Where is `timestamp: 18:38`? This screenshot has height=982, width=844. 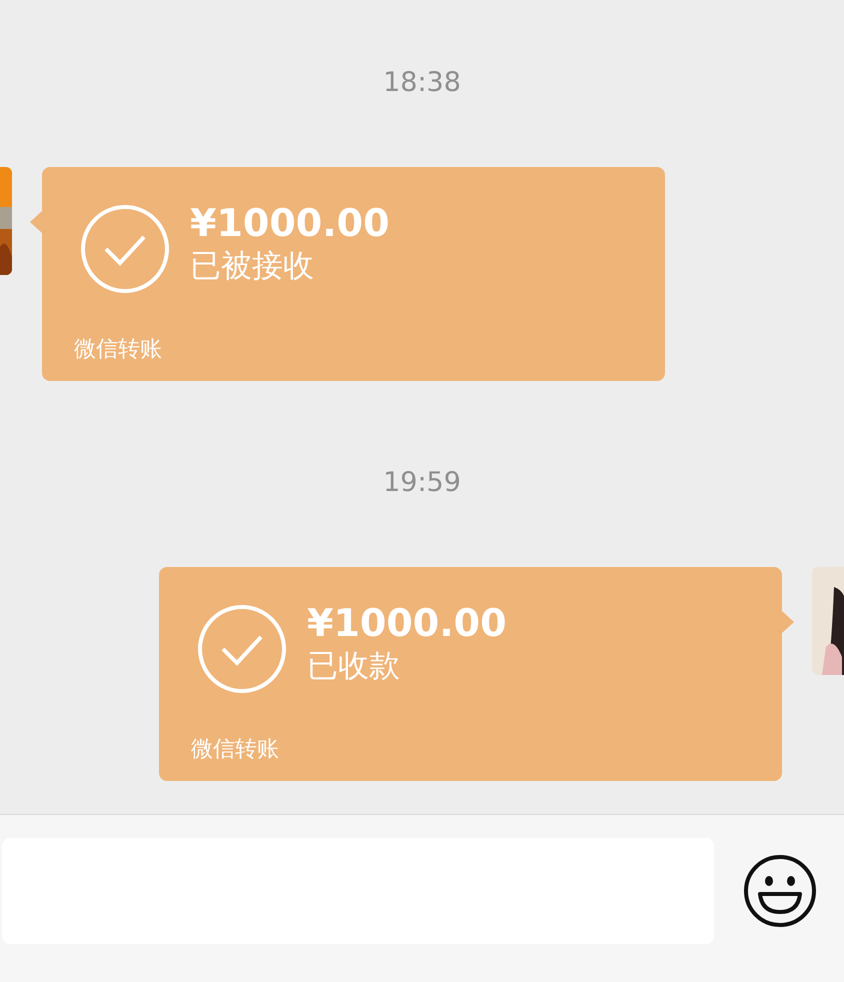 timestamp: 18:38 is located at coordinates (422, 83).